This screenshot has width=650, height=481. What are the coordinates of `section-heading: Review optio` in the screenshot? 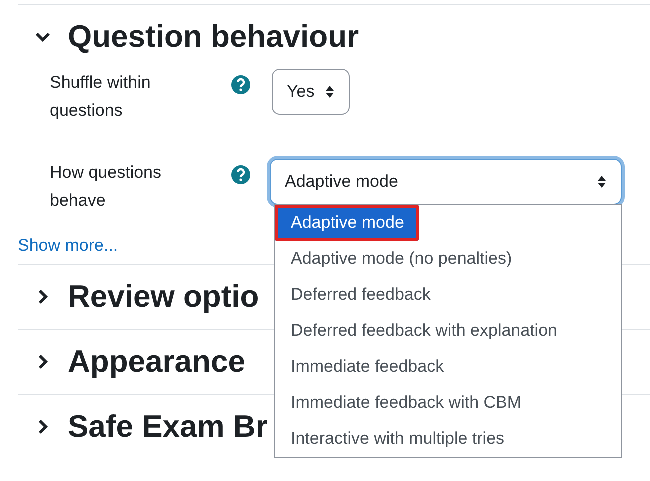 It's located at (164, 297).